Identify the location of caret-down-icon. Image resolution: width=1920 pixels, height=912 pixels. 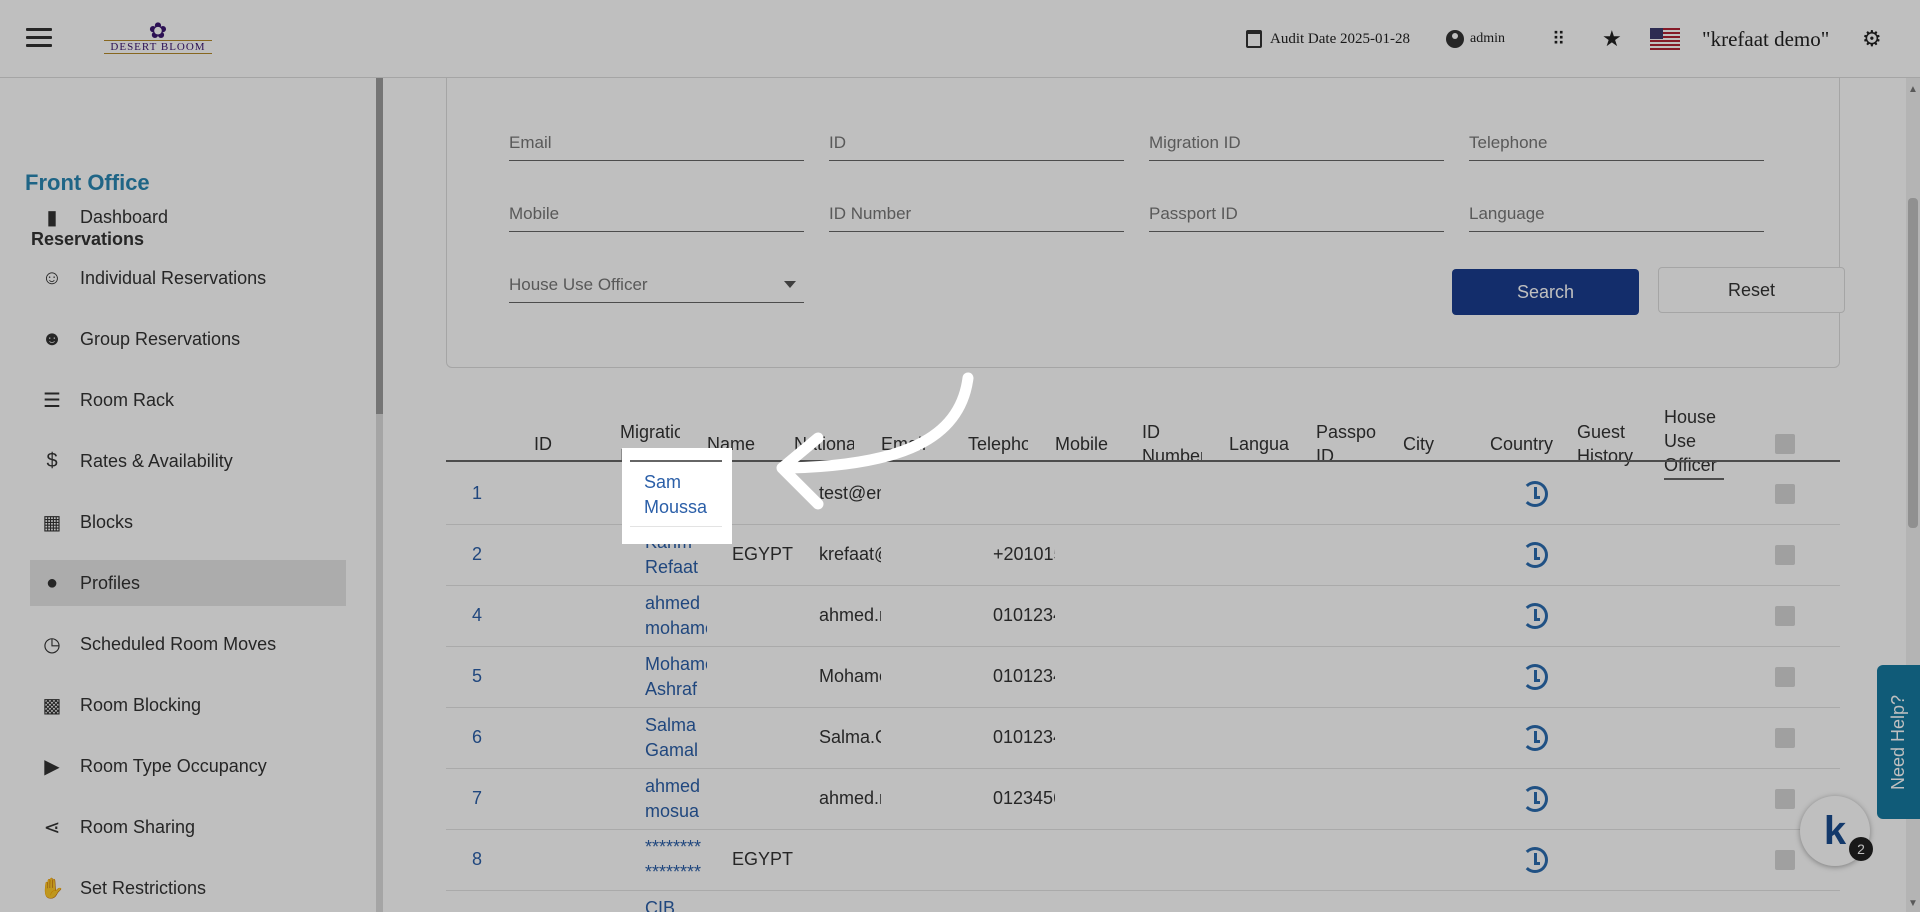
(790, 284).